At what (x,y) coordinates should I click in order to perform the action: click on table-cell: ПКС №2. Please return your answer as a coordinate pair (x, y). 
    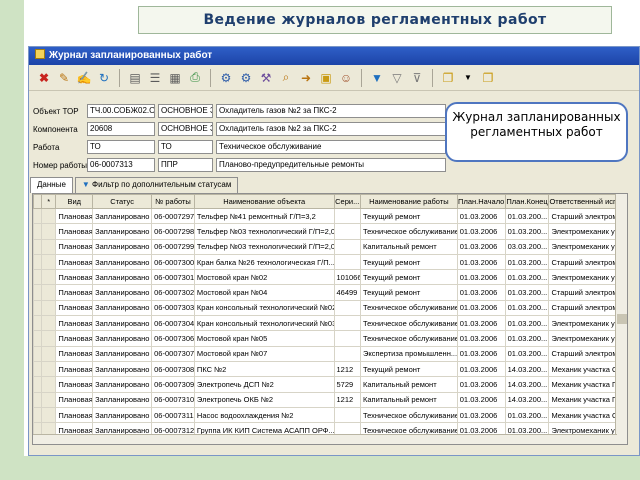
    Looking at the image, I should click on (264, 369).